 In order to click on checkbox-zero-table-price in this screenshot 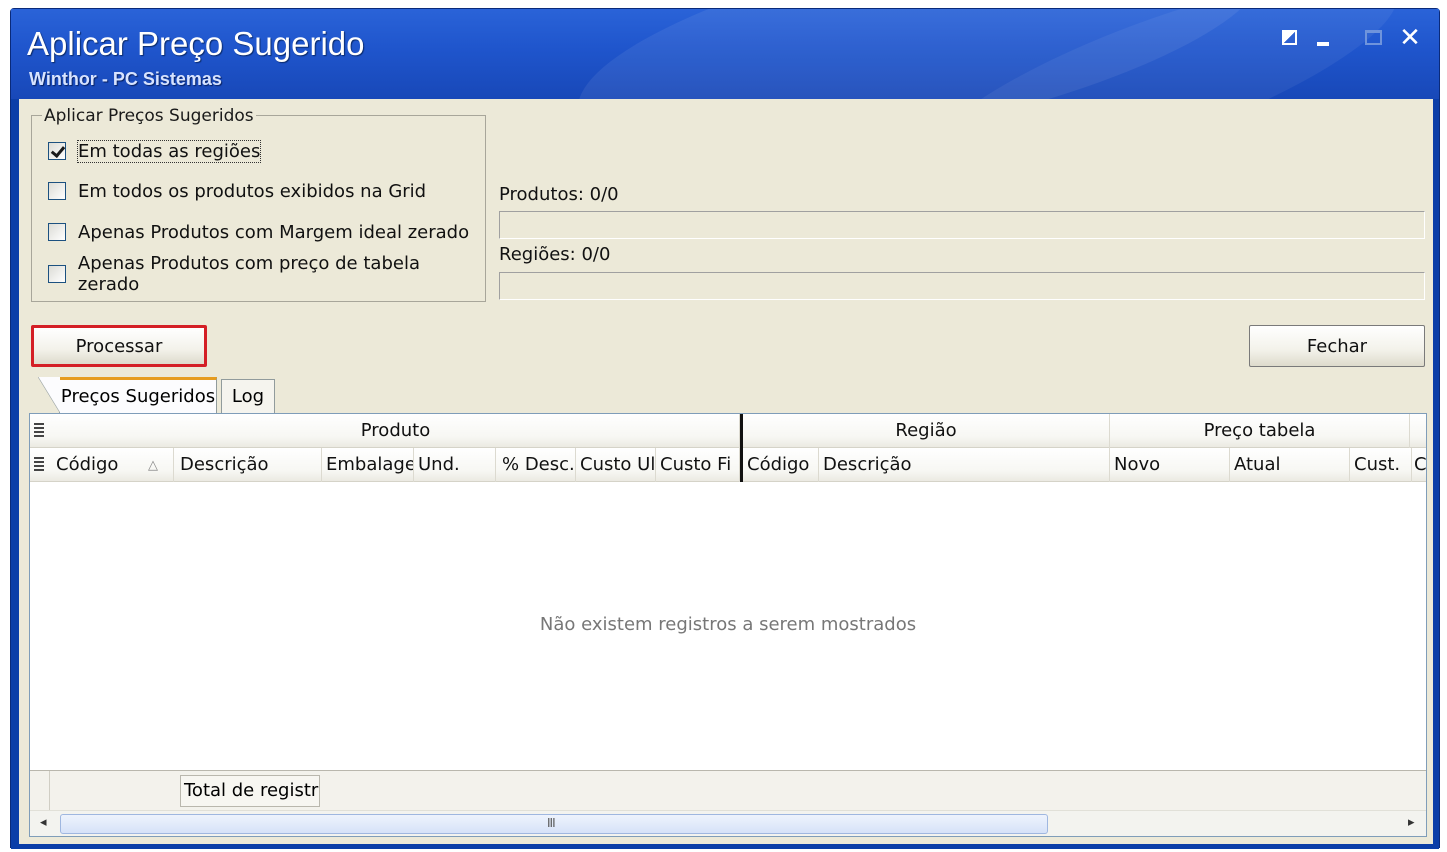, I will do `click(57, 274)`.